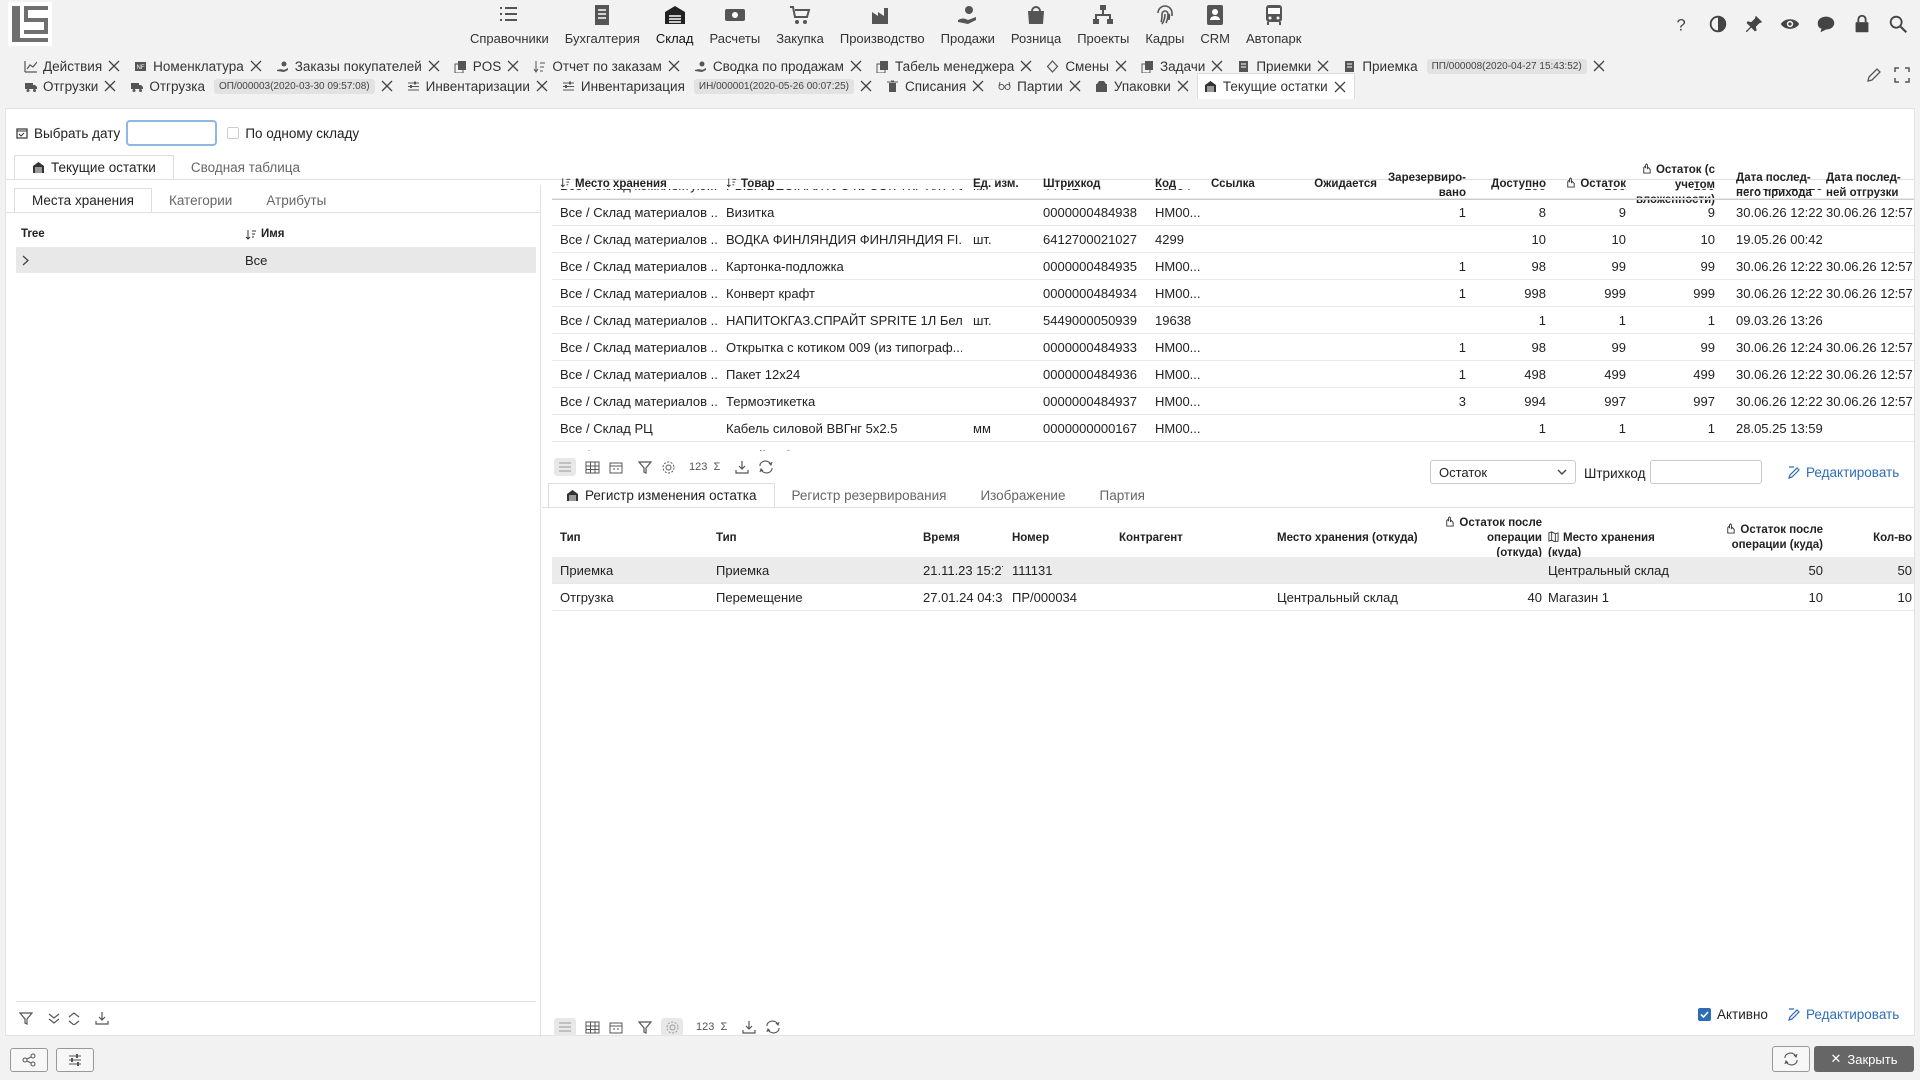  Describe the element at coordinates (1057, 538) in the screenshot. I see `register-col-number: Номер` at that location.